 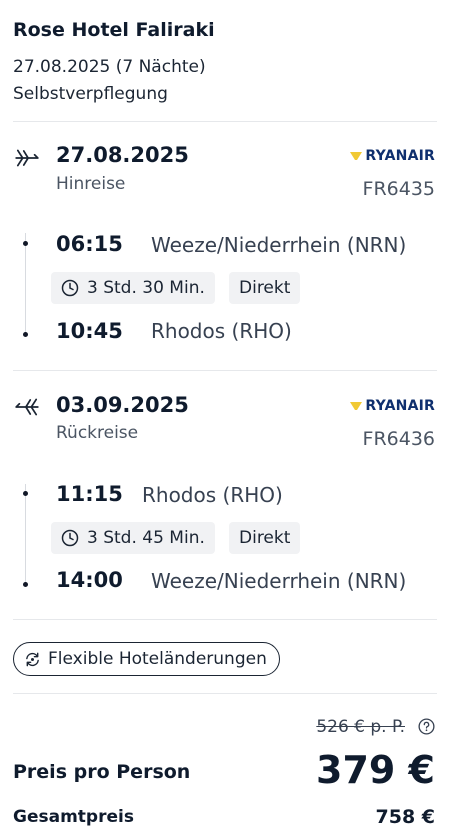 What do you see at coordinates (212, 495) in the screenshot?
I see `return-departure-airport: Rhodos (RHO)` at bounding box center [212, 495].